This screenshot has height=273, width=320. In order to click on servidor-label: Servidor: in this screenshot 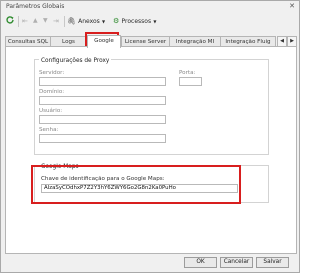, I will do `click(52, 73)`.